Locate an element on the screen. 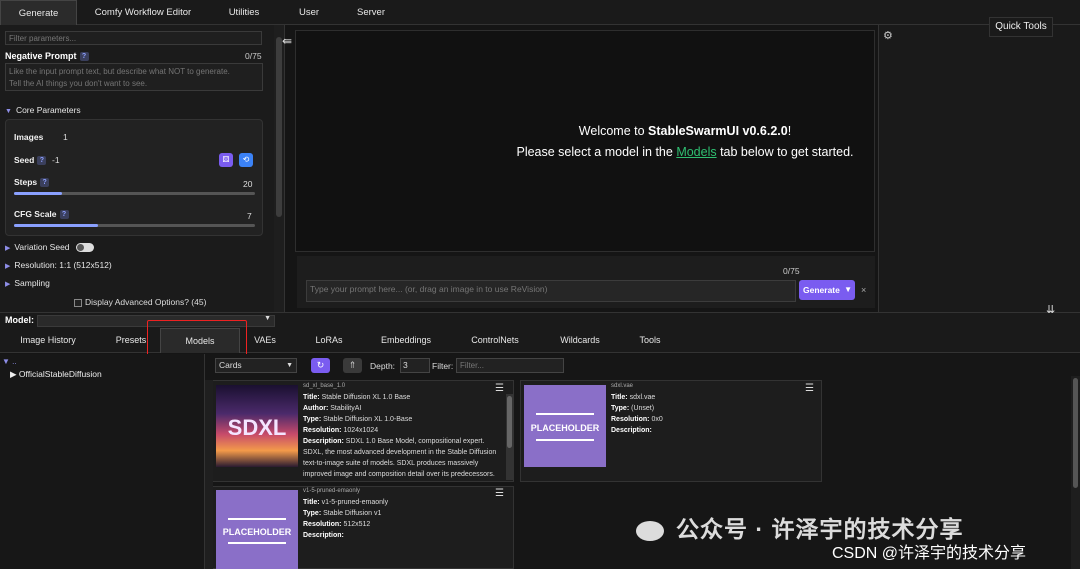 The image size is (1080, 569). seed-value: -1 is located at coordinates (56, 160).